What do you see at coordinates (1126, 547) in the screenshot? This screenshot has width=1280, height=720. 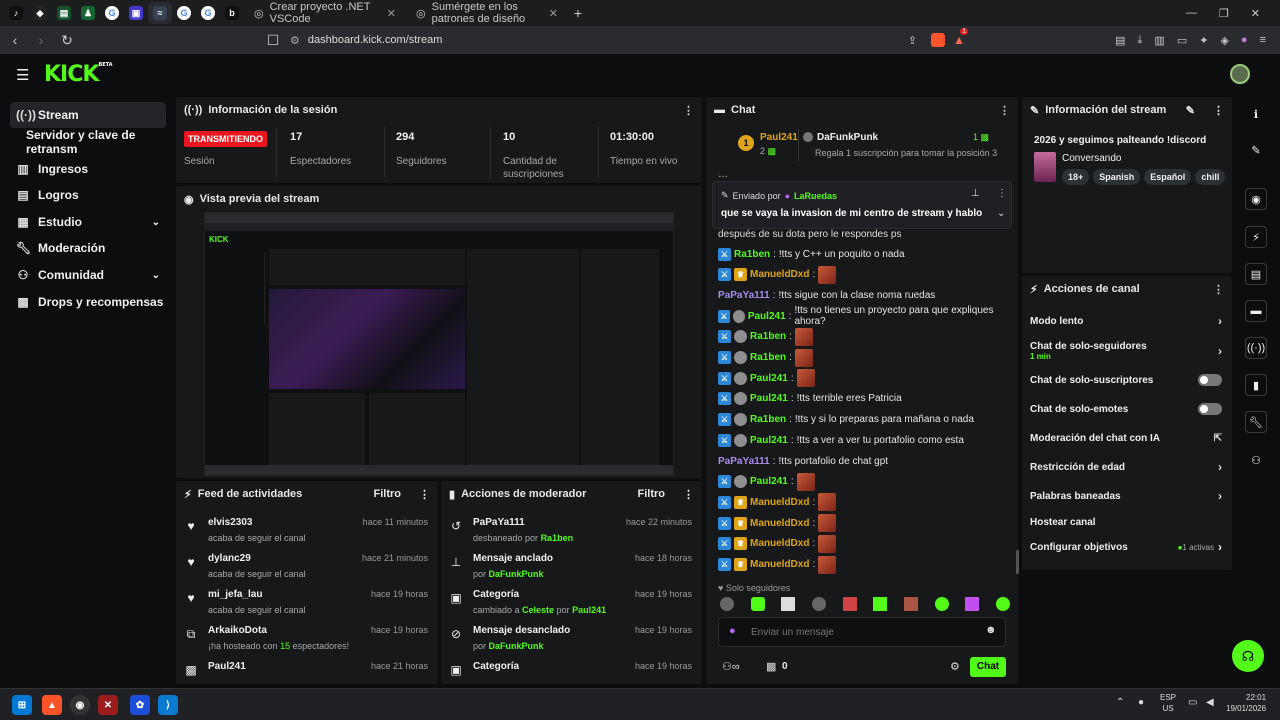 I see `action-goals: Configurar objetivos ●1 activas ›` at bounding box center [1126, 547].